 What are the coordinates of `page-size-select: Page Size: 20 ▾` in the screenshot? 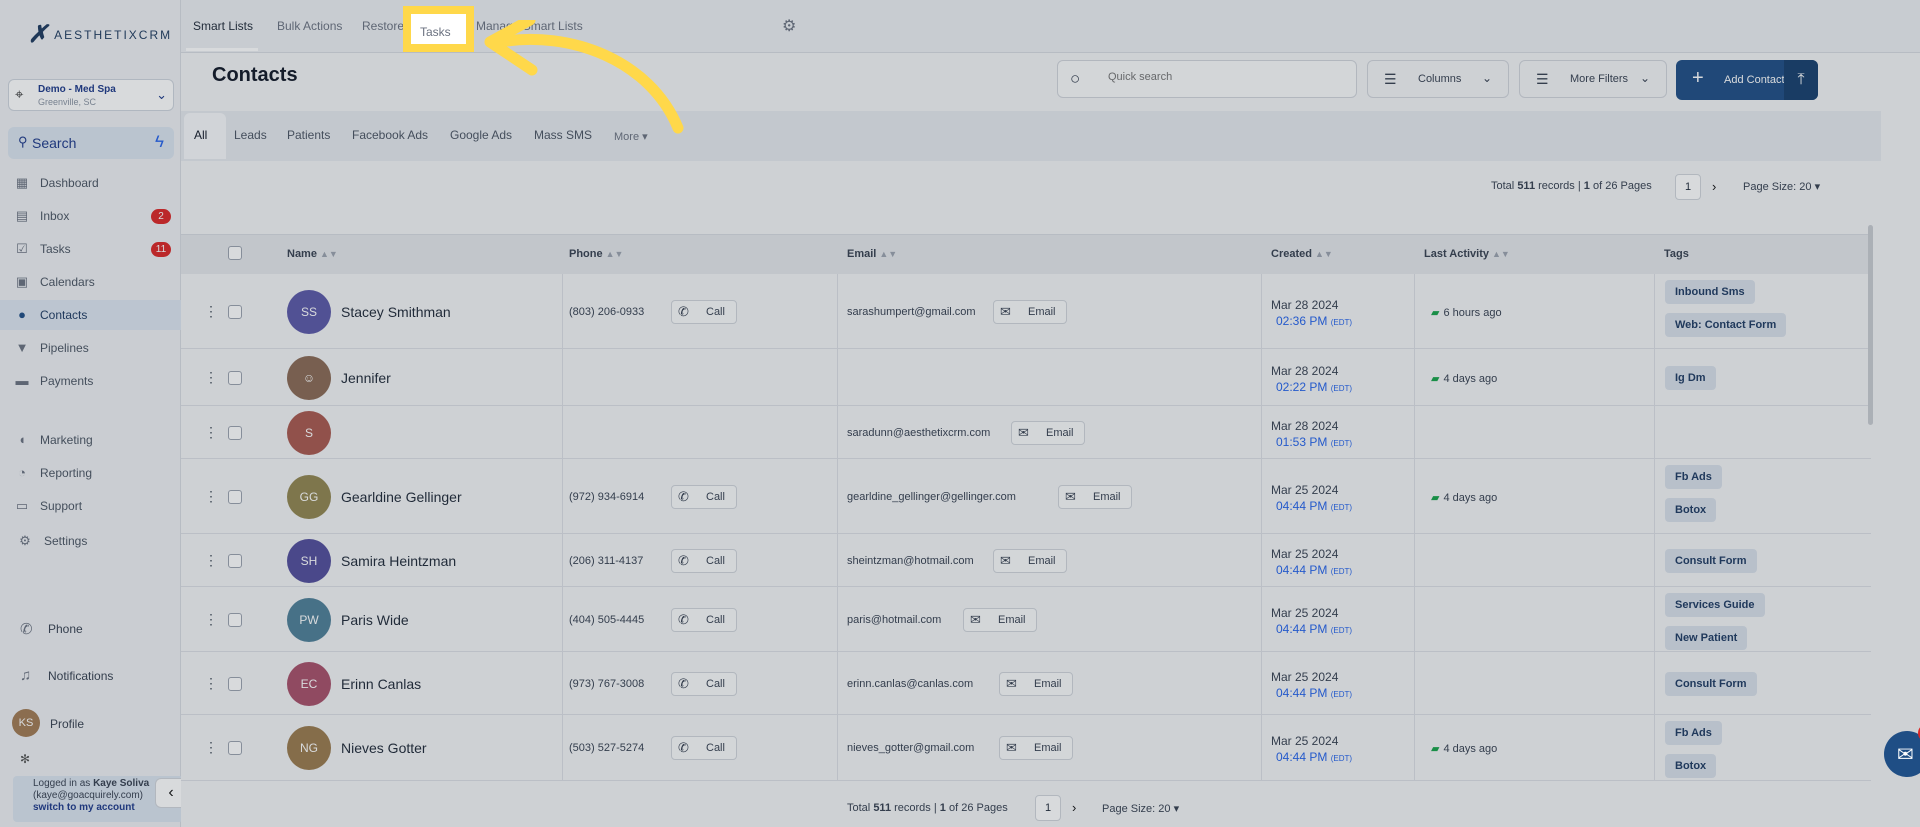 It's located at (1781, 186).